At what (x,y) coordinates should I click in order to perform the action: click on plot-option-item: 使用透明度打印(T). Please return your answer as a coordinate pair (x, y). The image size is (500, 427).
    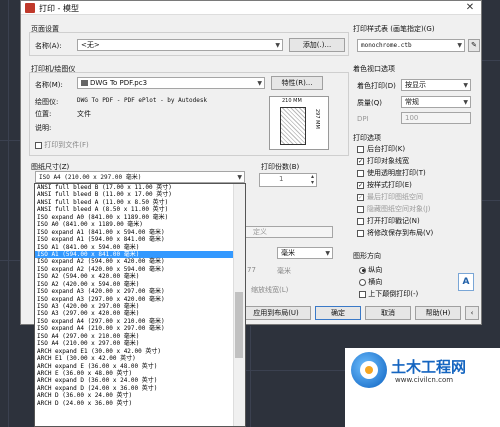
    Looking at the image, I should click on (395, 174).